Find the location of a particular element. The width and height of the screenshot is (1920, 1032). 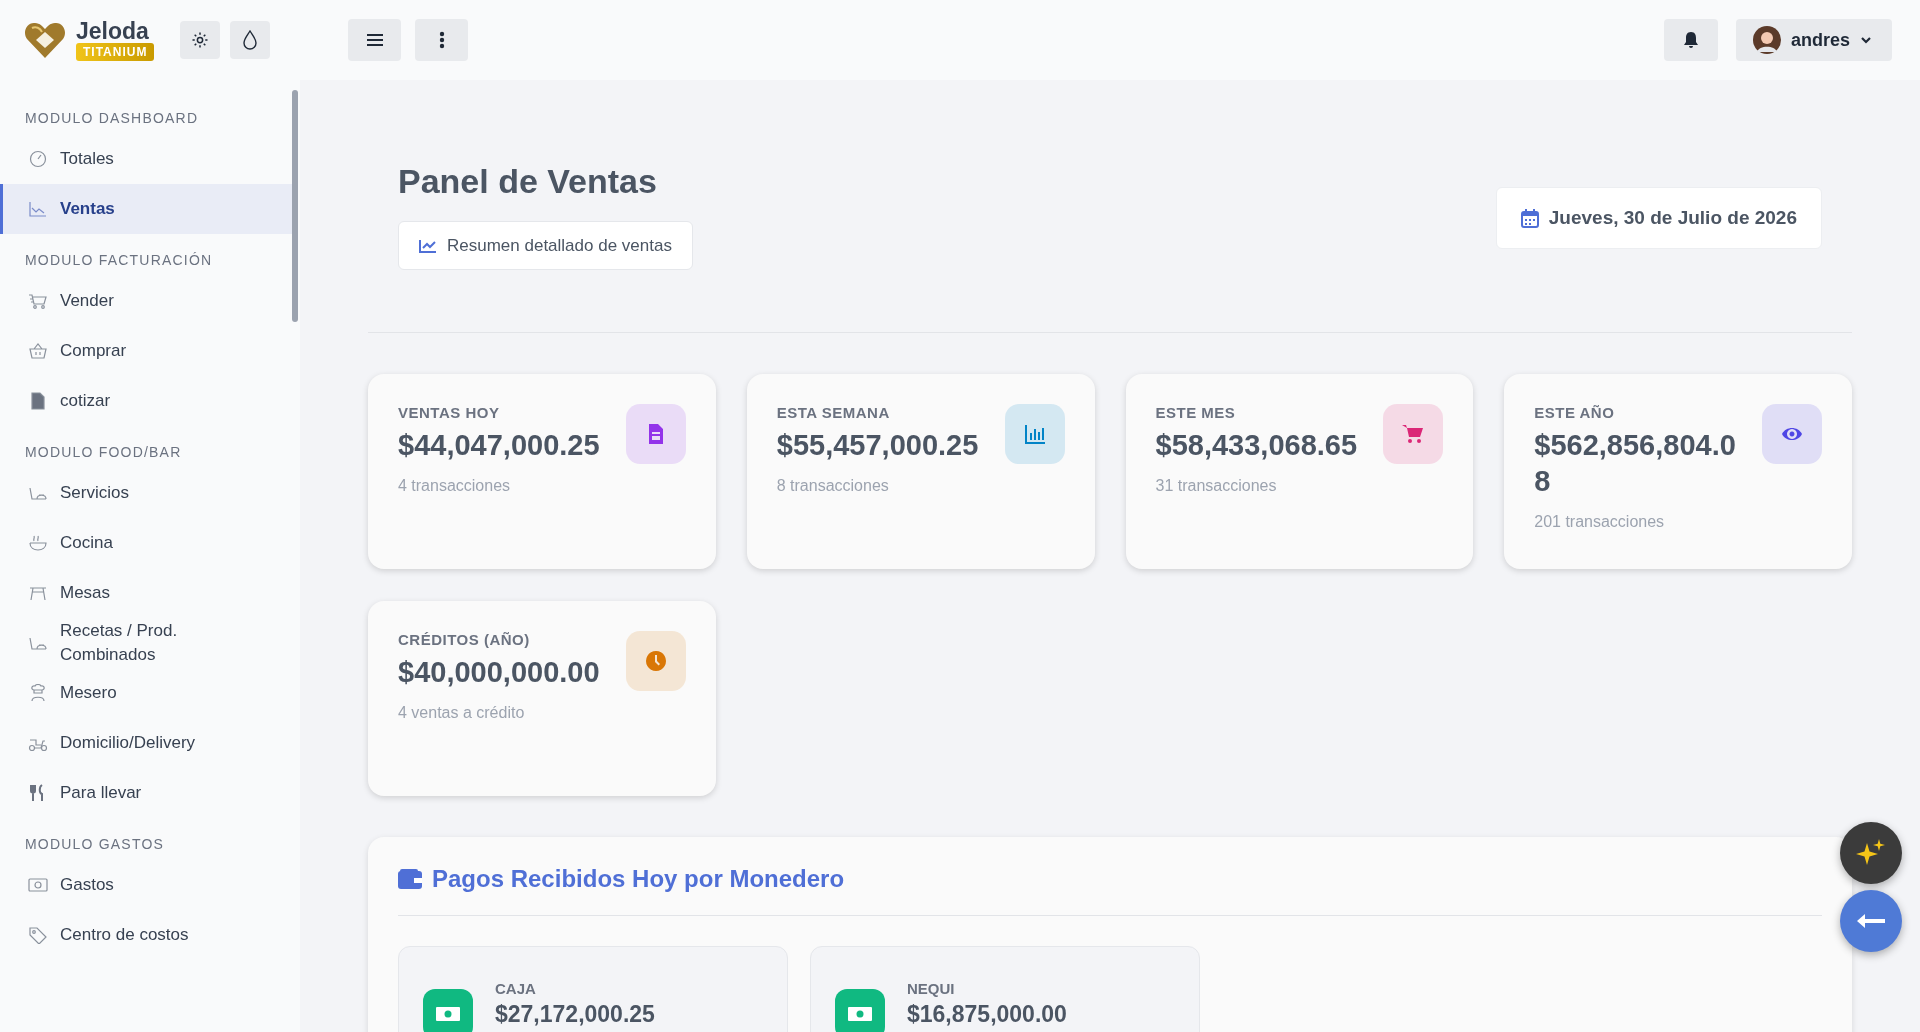

stat-note: 31 transacciones is located at coordinates (1216, 486).